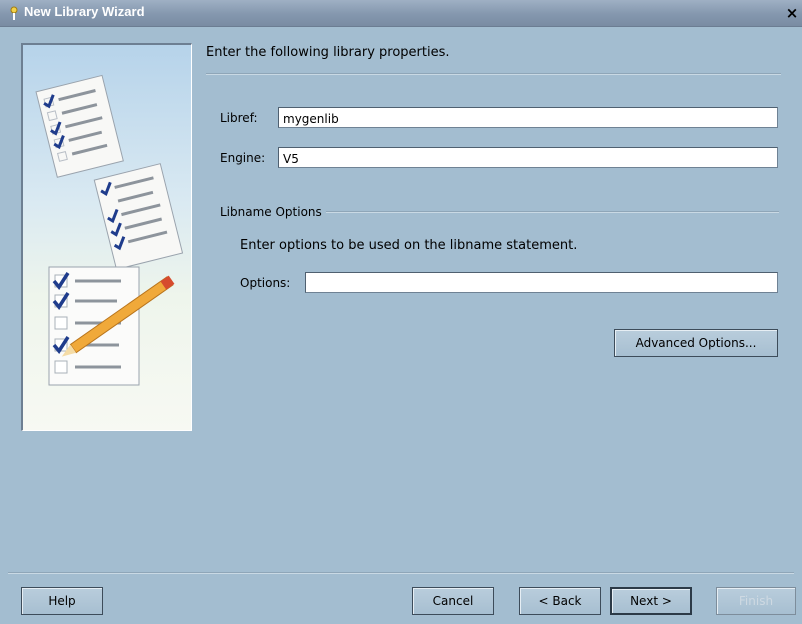  Describe the element at coordinates (239, 118) in the screenshot. I see `libref-label: Libref:` at that location.